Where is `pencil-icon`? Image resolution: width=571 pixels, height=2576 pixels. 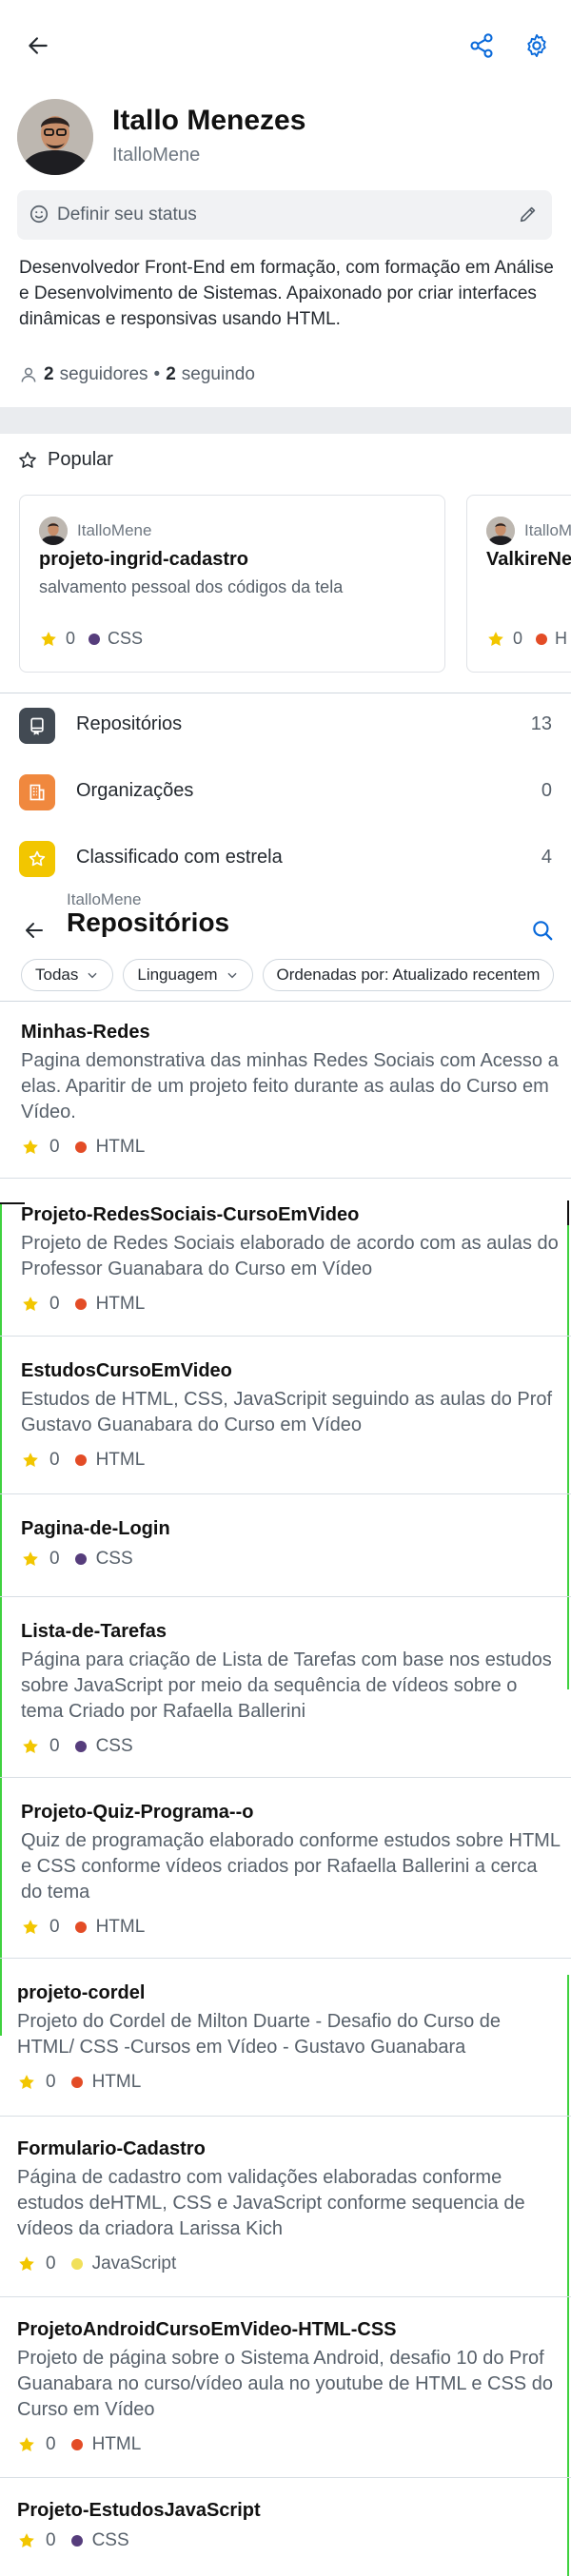 pencil-icon is located at coordinates (528, 214).